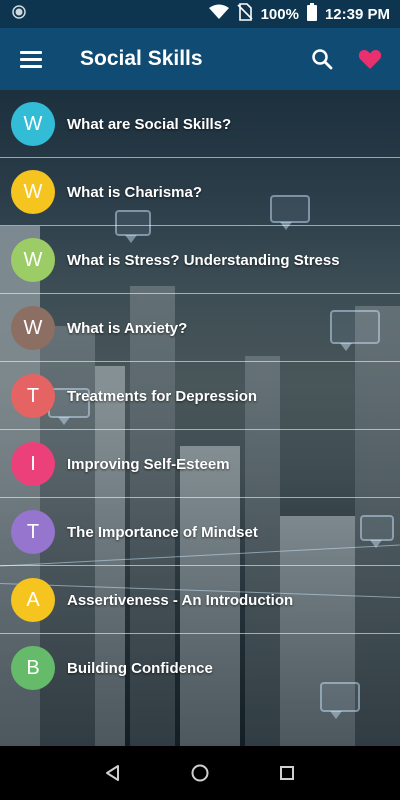  I want to click on notification-dot-icon, so click(19, 14).